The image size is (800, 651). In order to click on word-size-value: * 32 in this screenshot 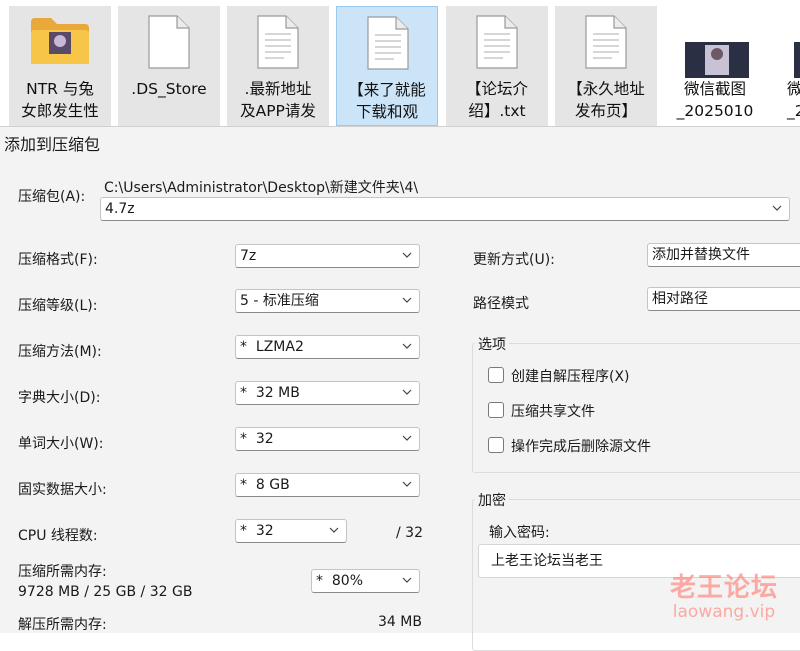, I will do `click(257, 439)`.